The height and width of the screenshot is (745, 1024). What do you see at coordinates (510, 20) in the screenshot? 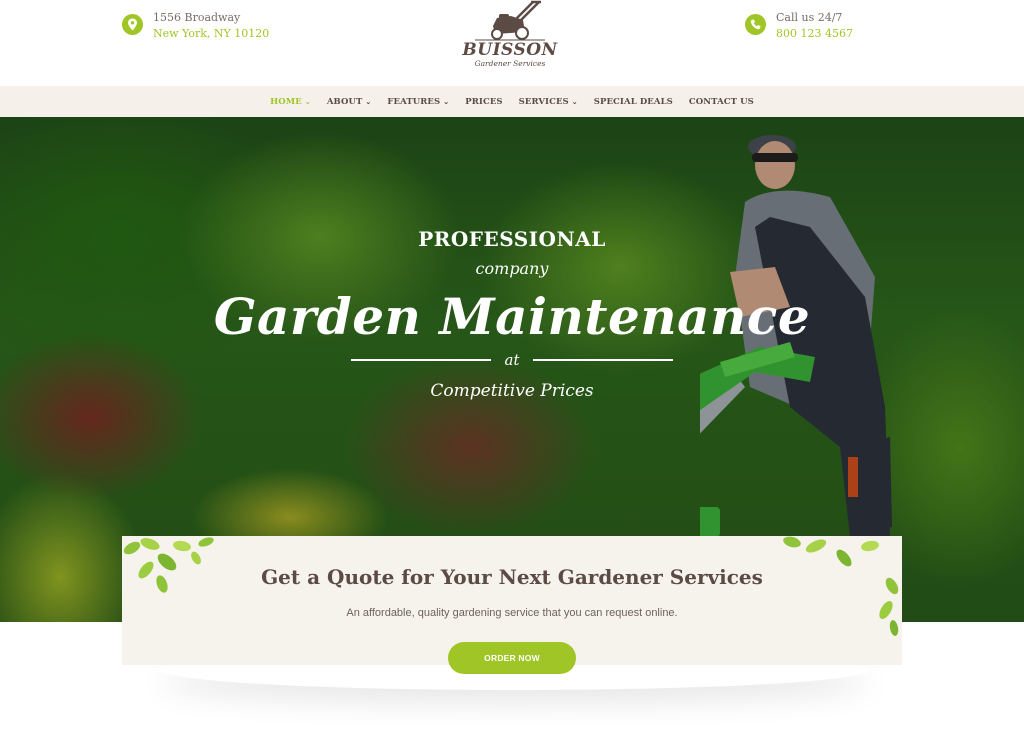
I see `lawn-mower-icon` at bounding box center [510, 20].